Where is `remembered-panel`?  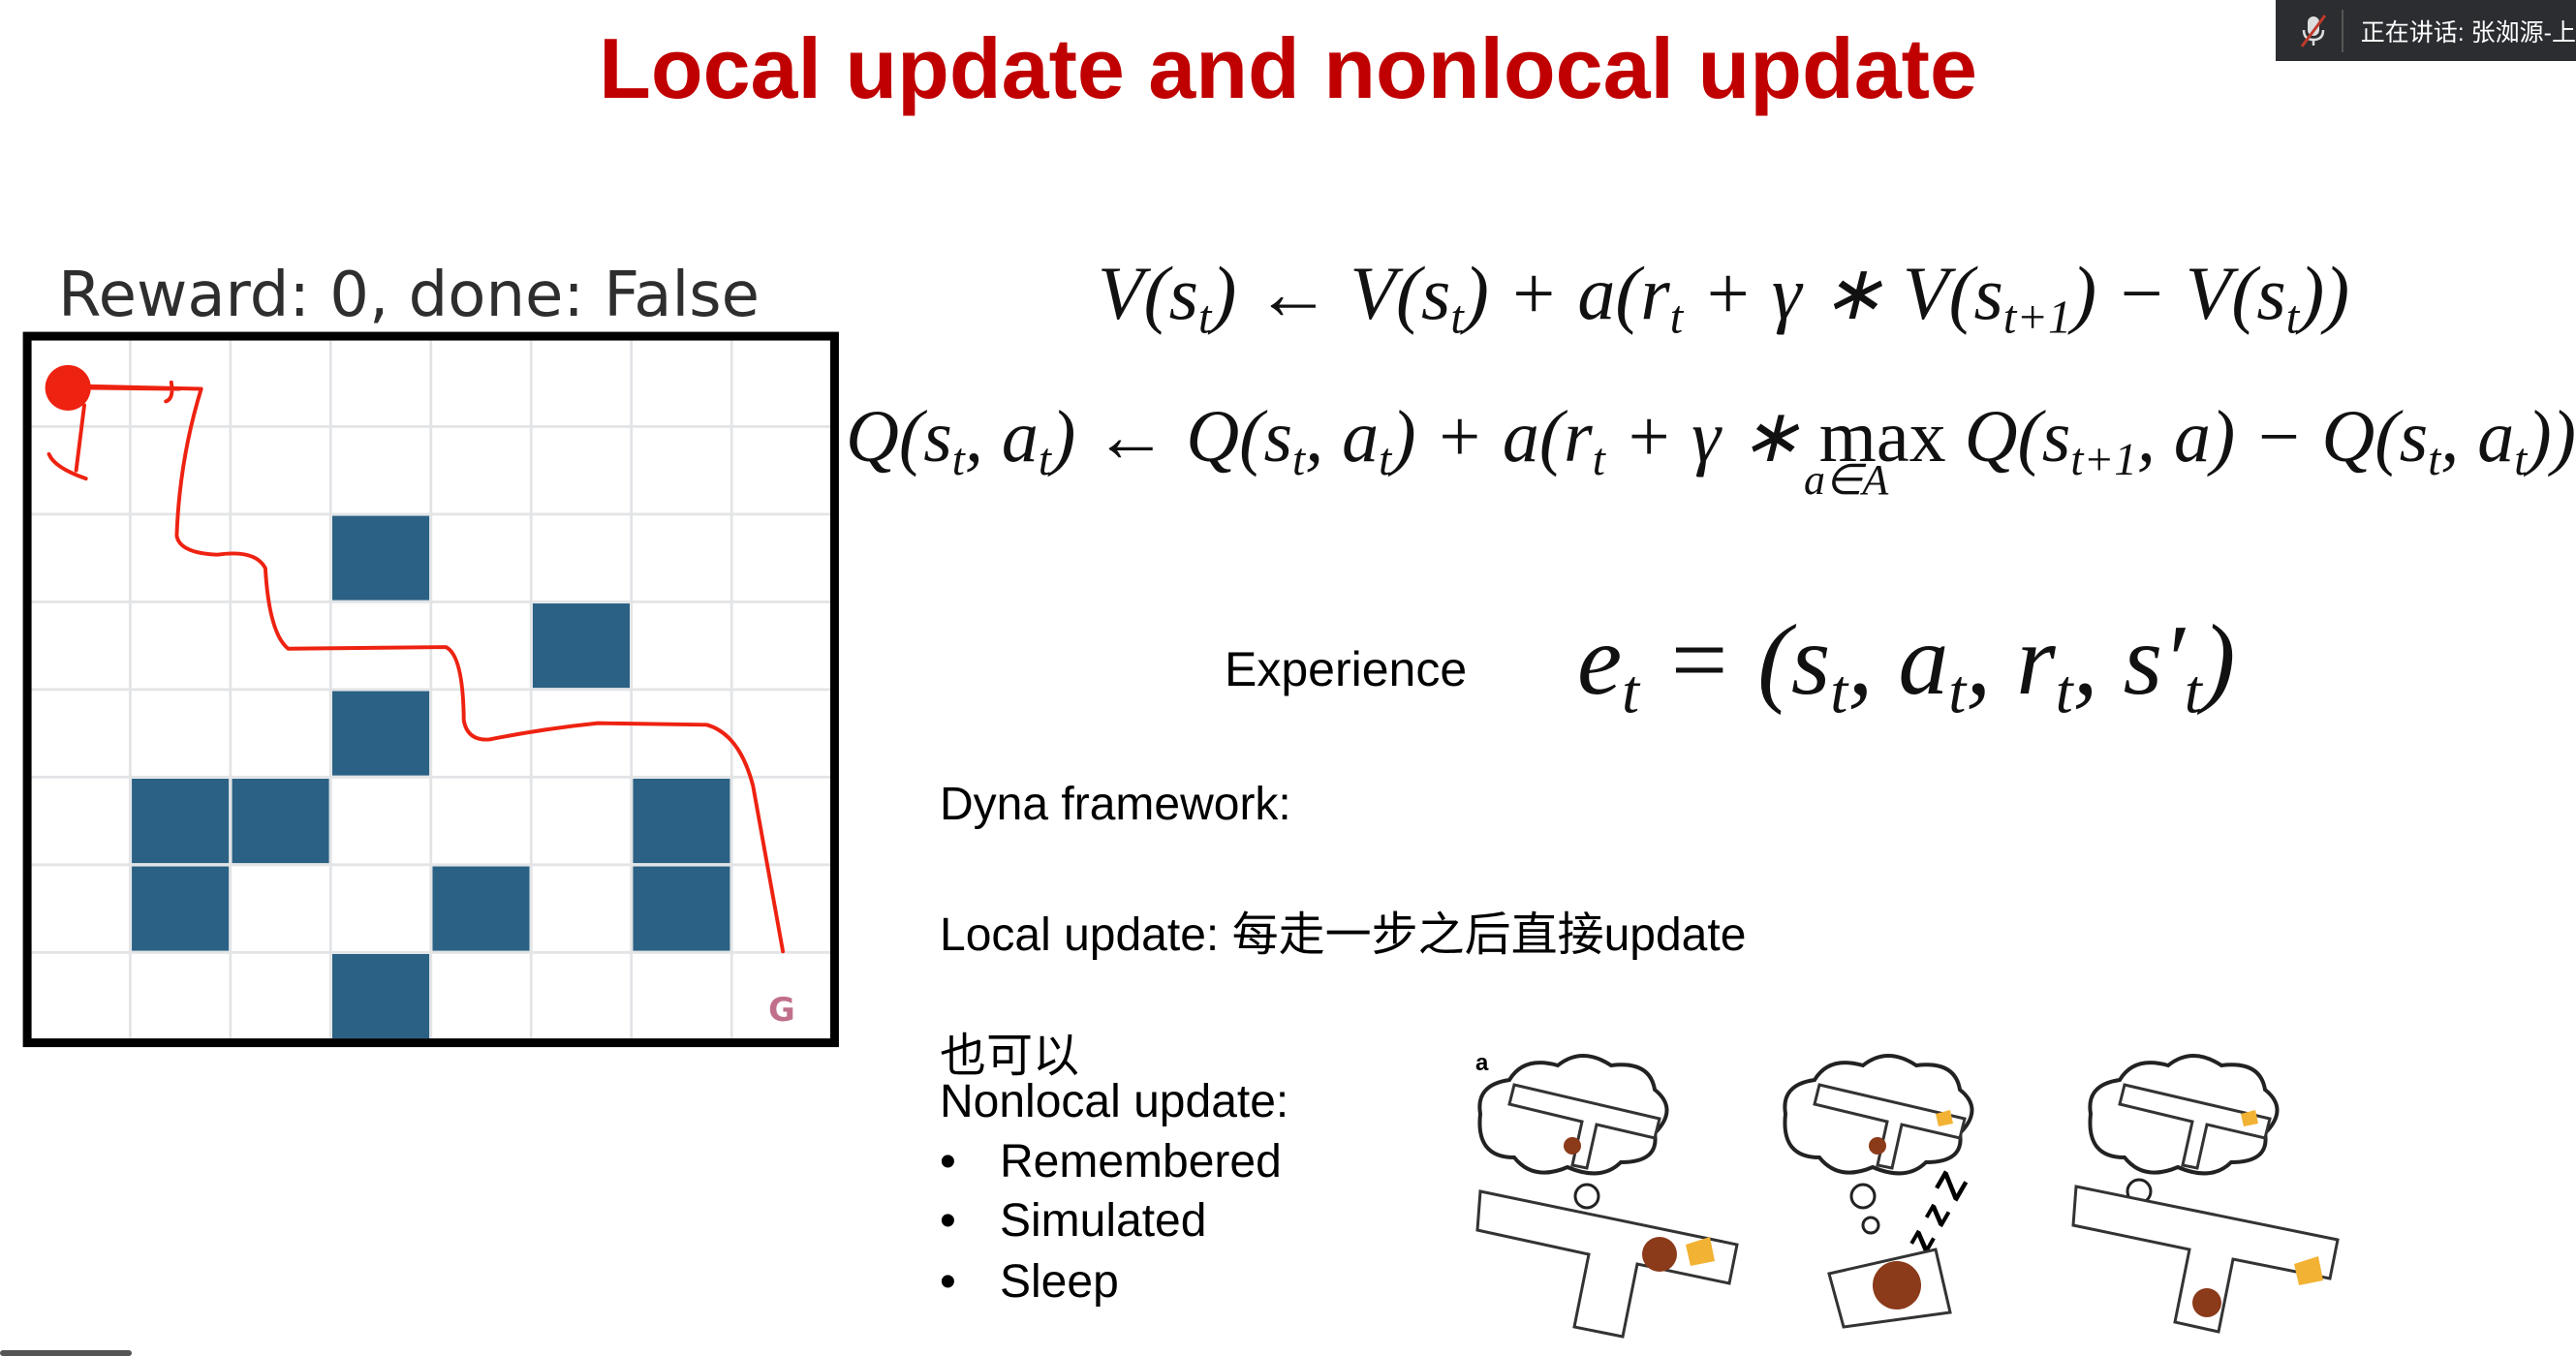
remembered-panel is located at coordinates (1607, 1196).